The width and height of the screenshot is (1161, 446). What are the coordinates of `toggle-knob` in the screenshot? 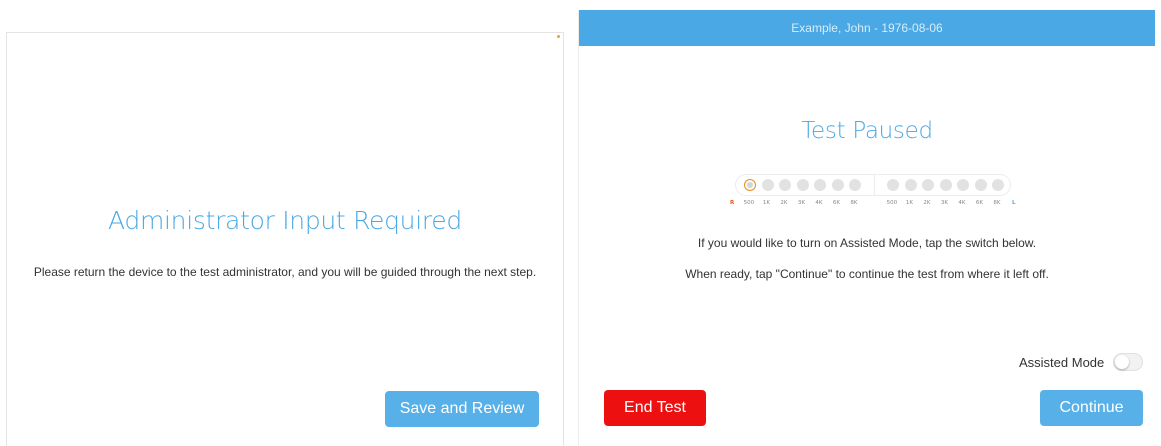 It's located at (1122, 362).